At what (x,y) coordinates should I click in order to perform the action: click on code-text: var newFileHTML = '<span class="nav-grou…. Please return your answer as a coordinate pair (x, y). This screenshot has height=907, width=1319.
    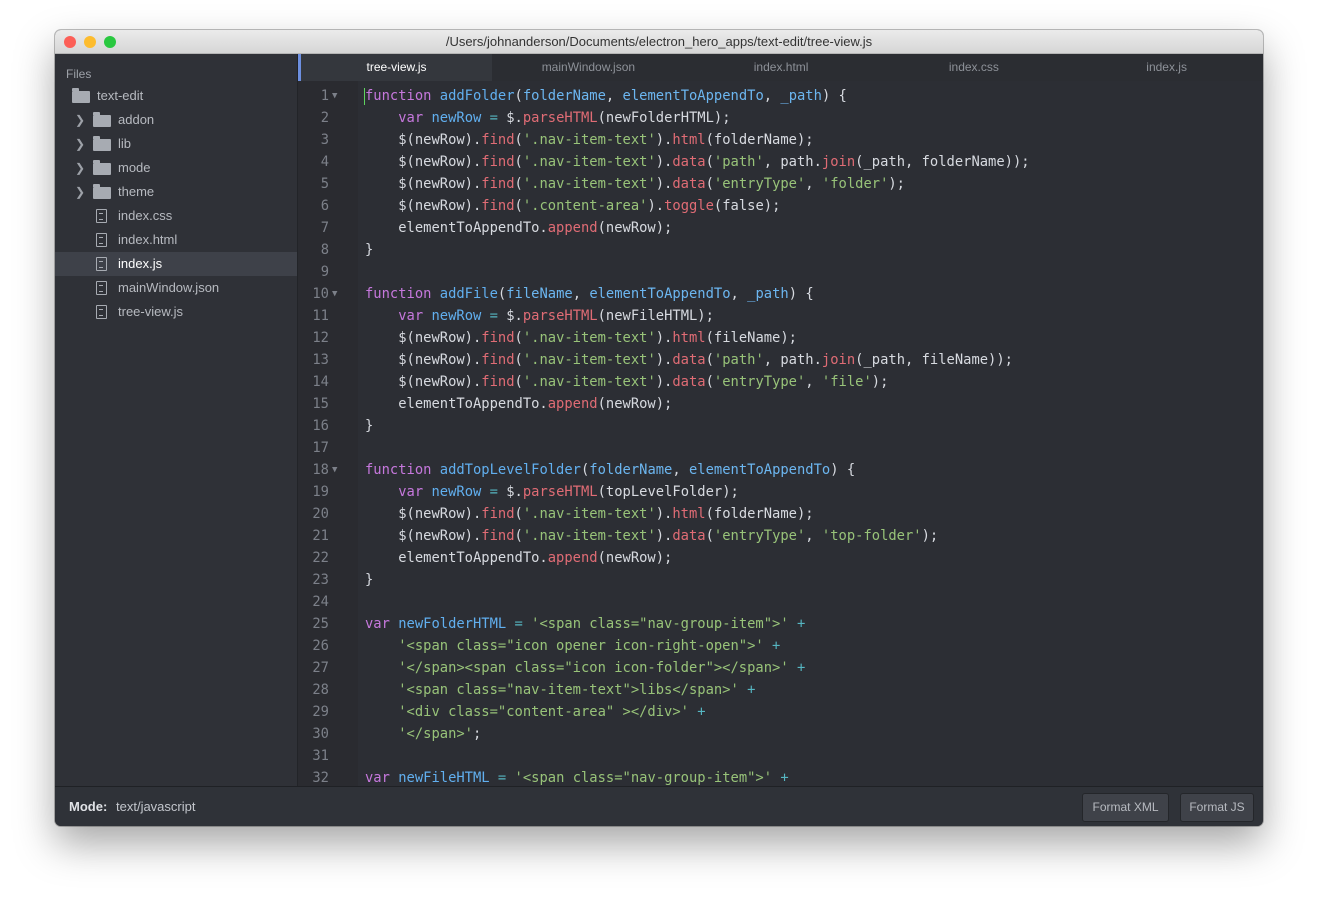
    Looking at the image, I should click on (577, 776).